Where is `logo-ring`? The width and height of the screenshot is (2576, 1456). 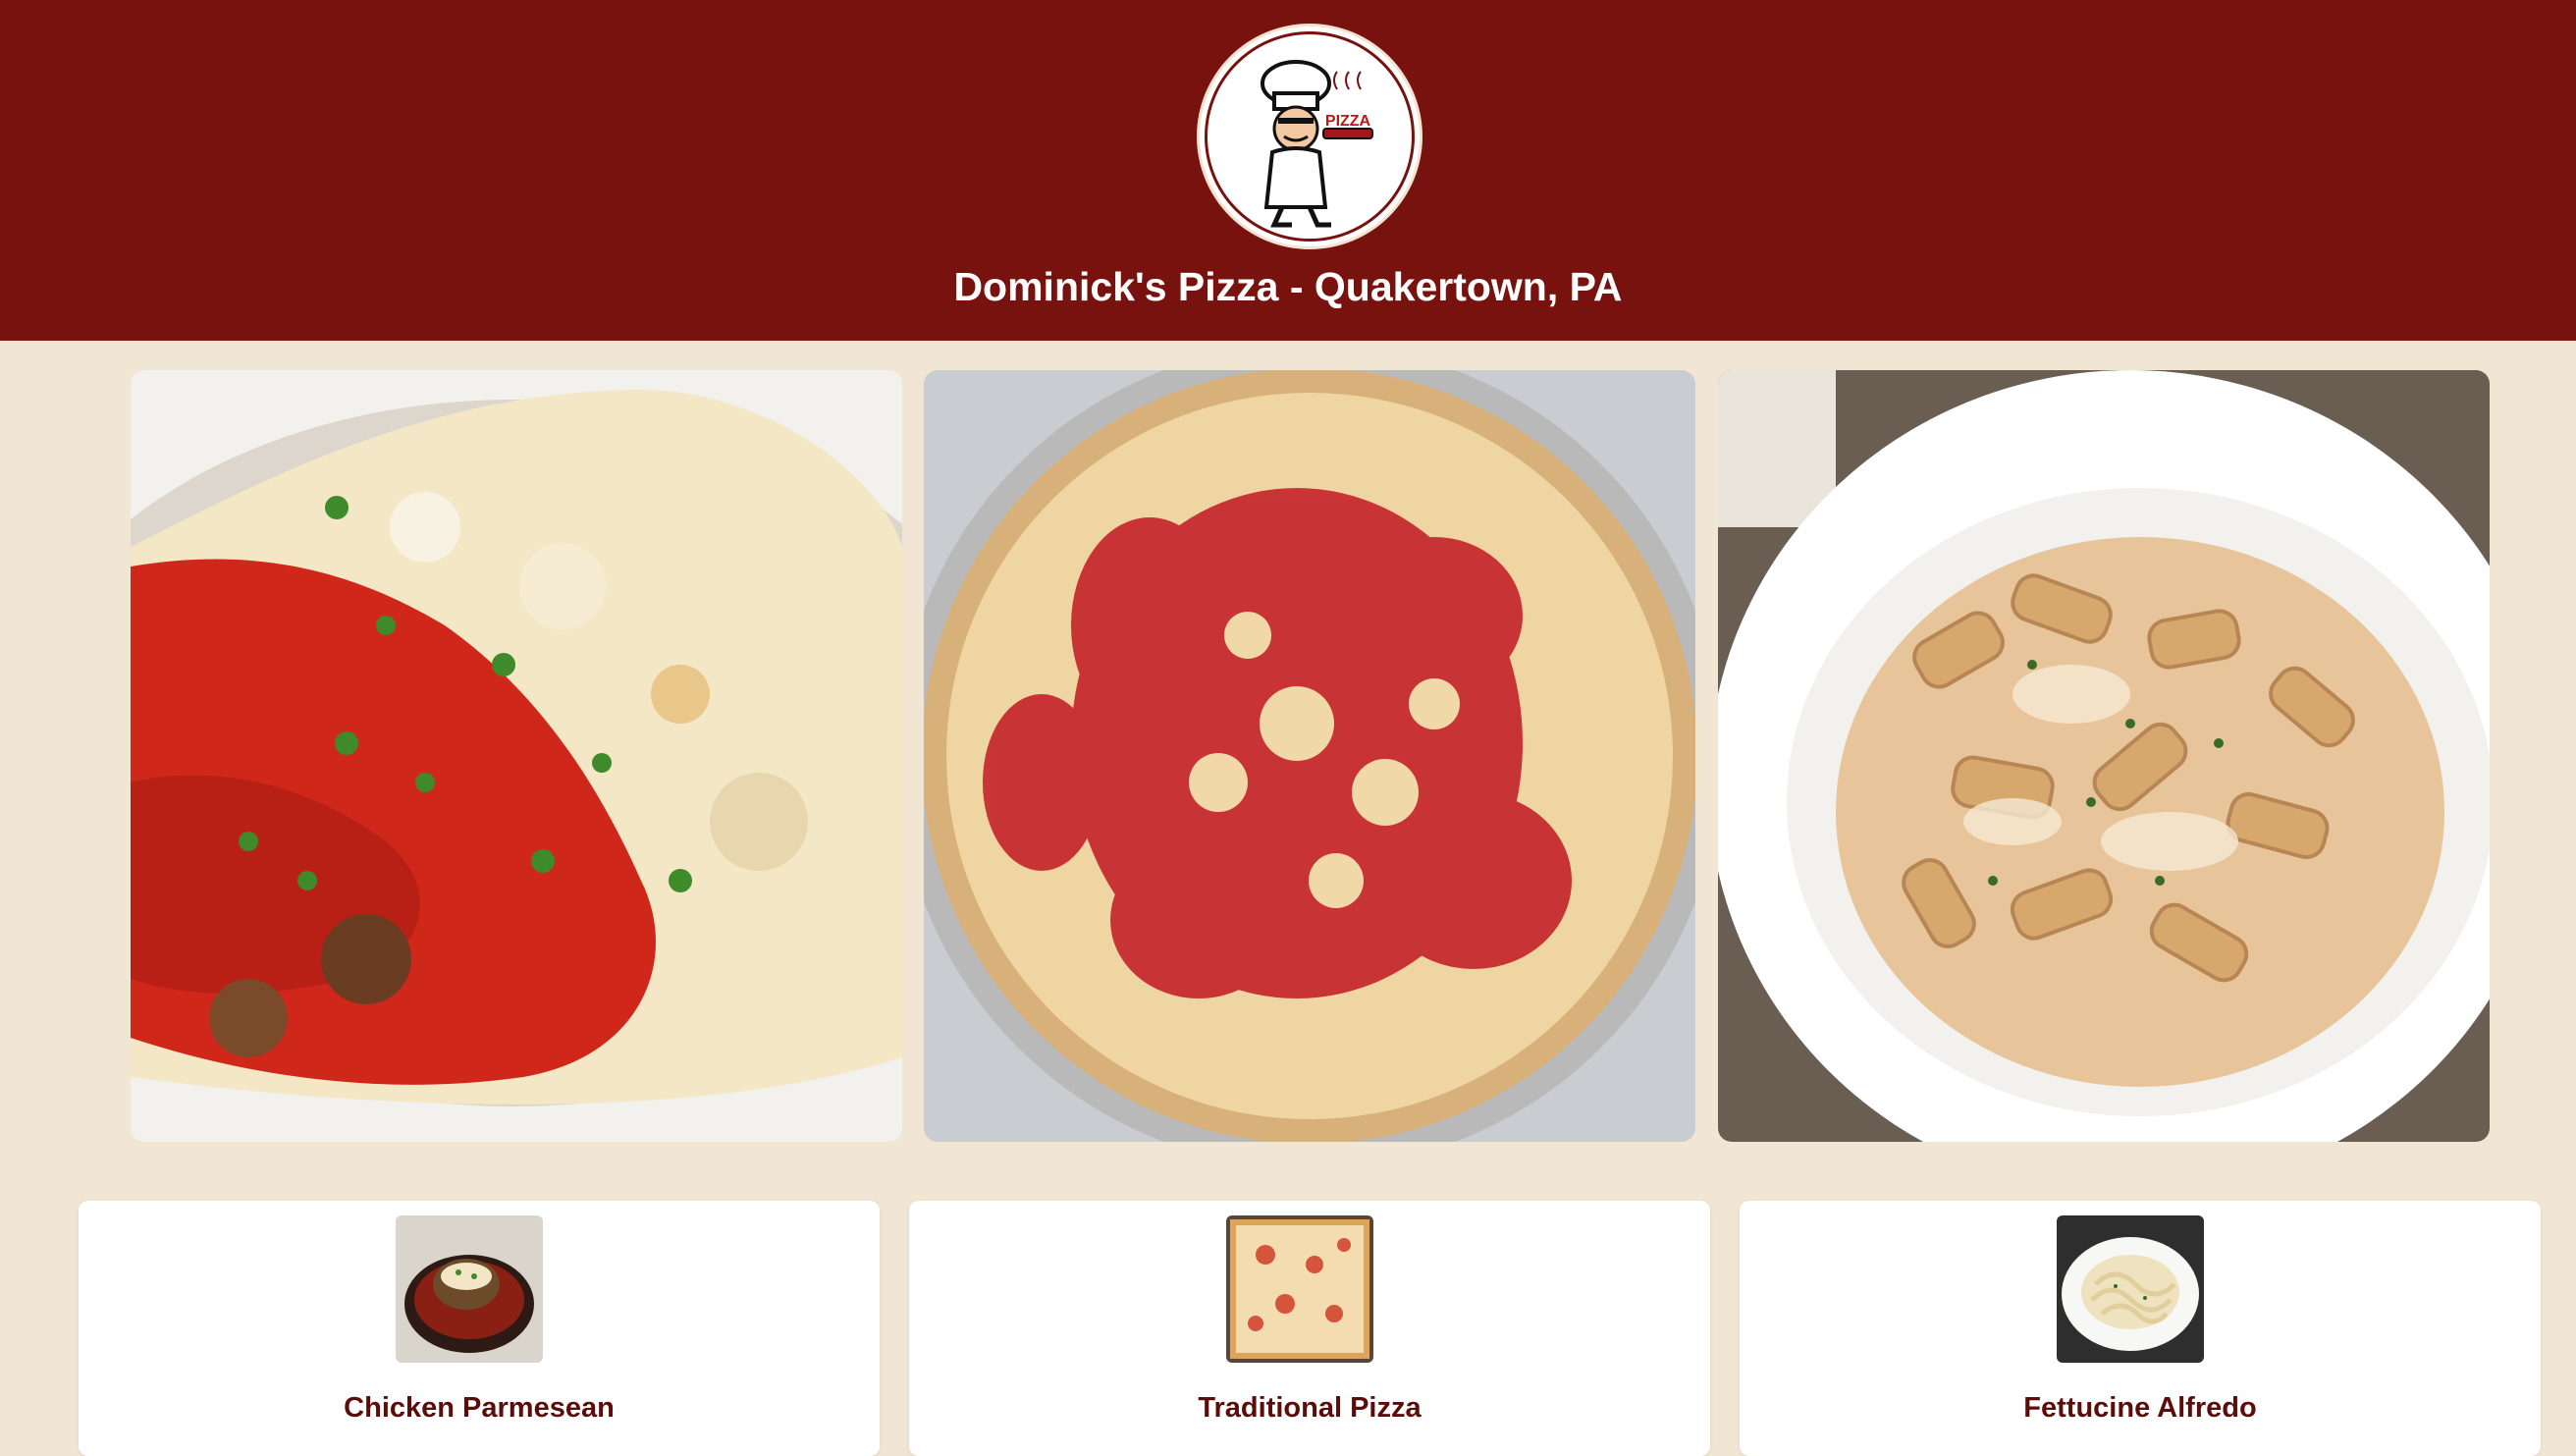
logo-ring is located at coordinates (1310, 136).